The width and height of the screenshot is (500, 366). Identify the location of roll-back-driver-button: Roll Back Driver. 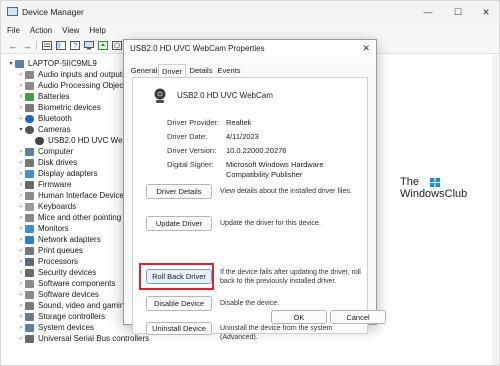
(179, 276).